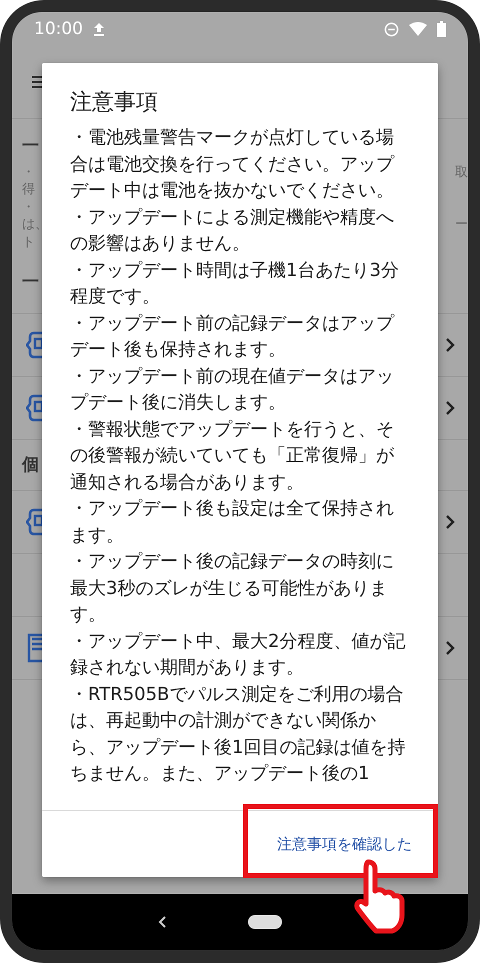  Describe the element at coordinates (238, 655) in the screenshot. I see `notice-text: ・アップデート中、最大2分程度、値が記録されない期間があります。` at that location.